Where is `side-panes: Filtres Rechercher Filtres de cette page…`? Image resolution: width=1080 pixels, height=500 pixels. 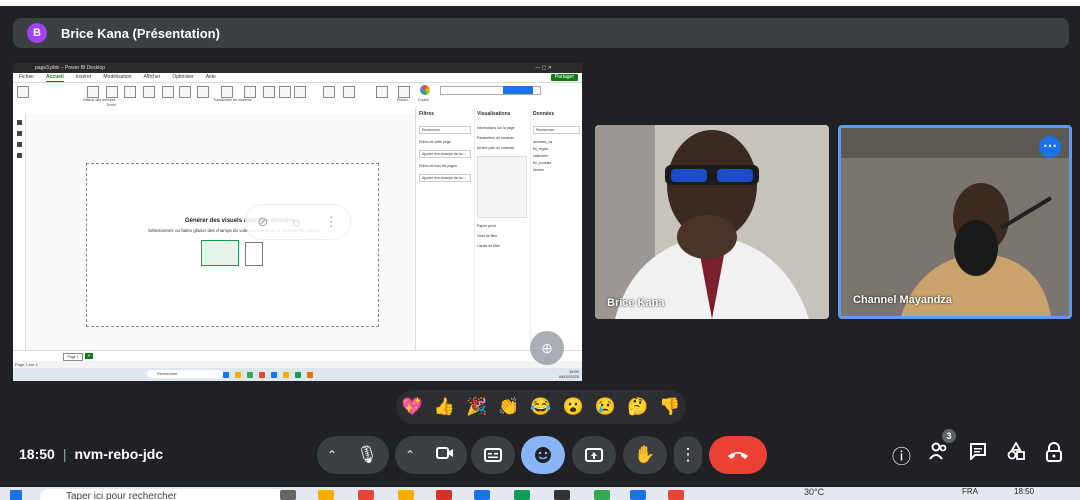 side-panes: Filtres Rechercher Filtres de cette page… is located at coordinates (498, 229).